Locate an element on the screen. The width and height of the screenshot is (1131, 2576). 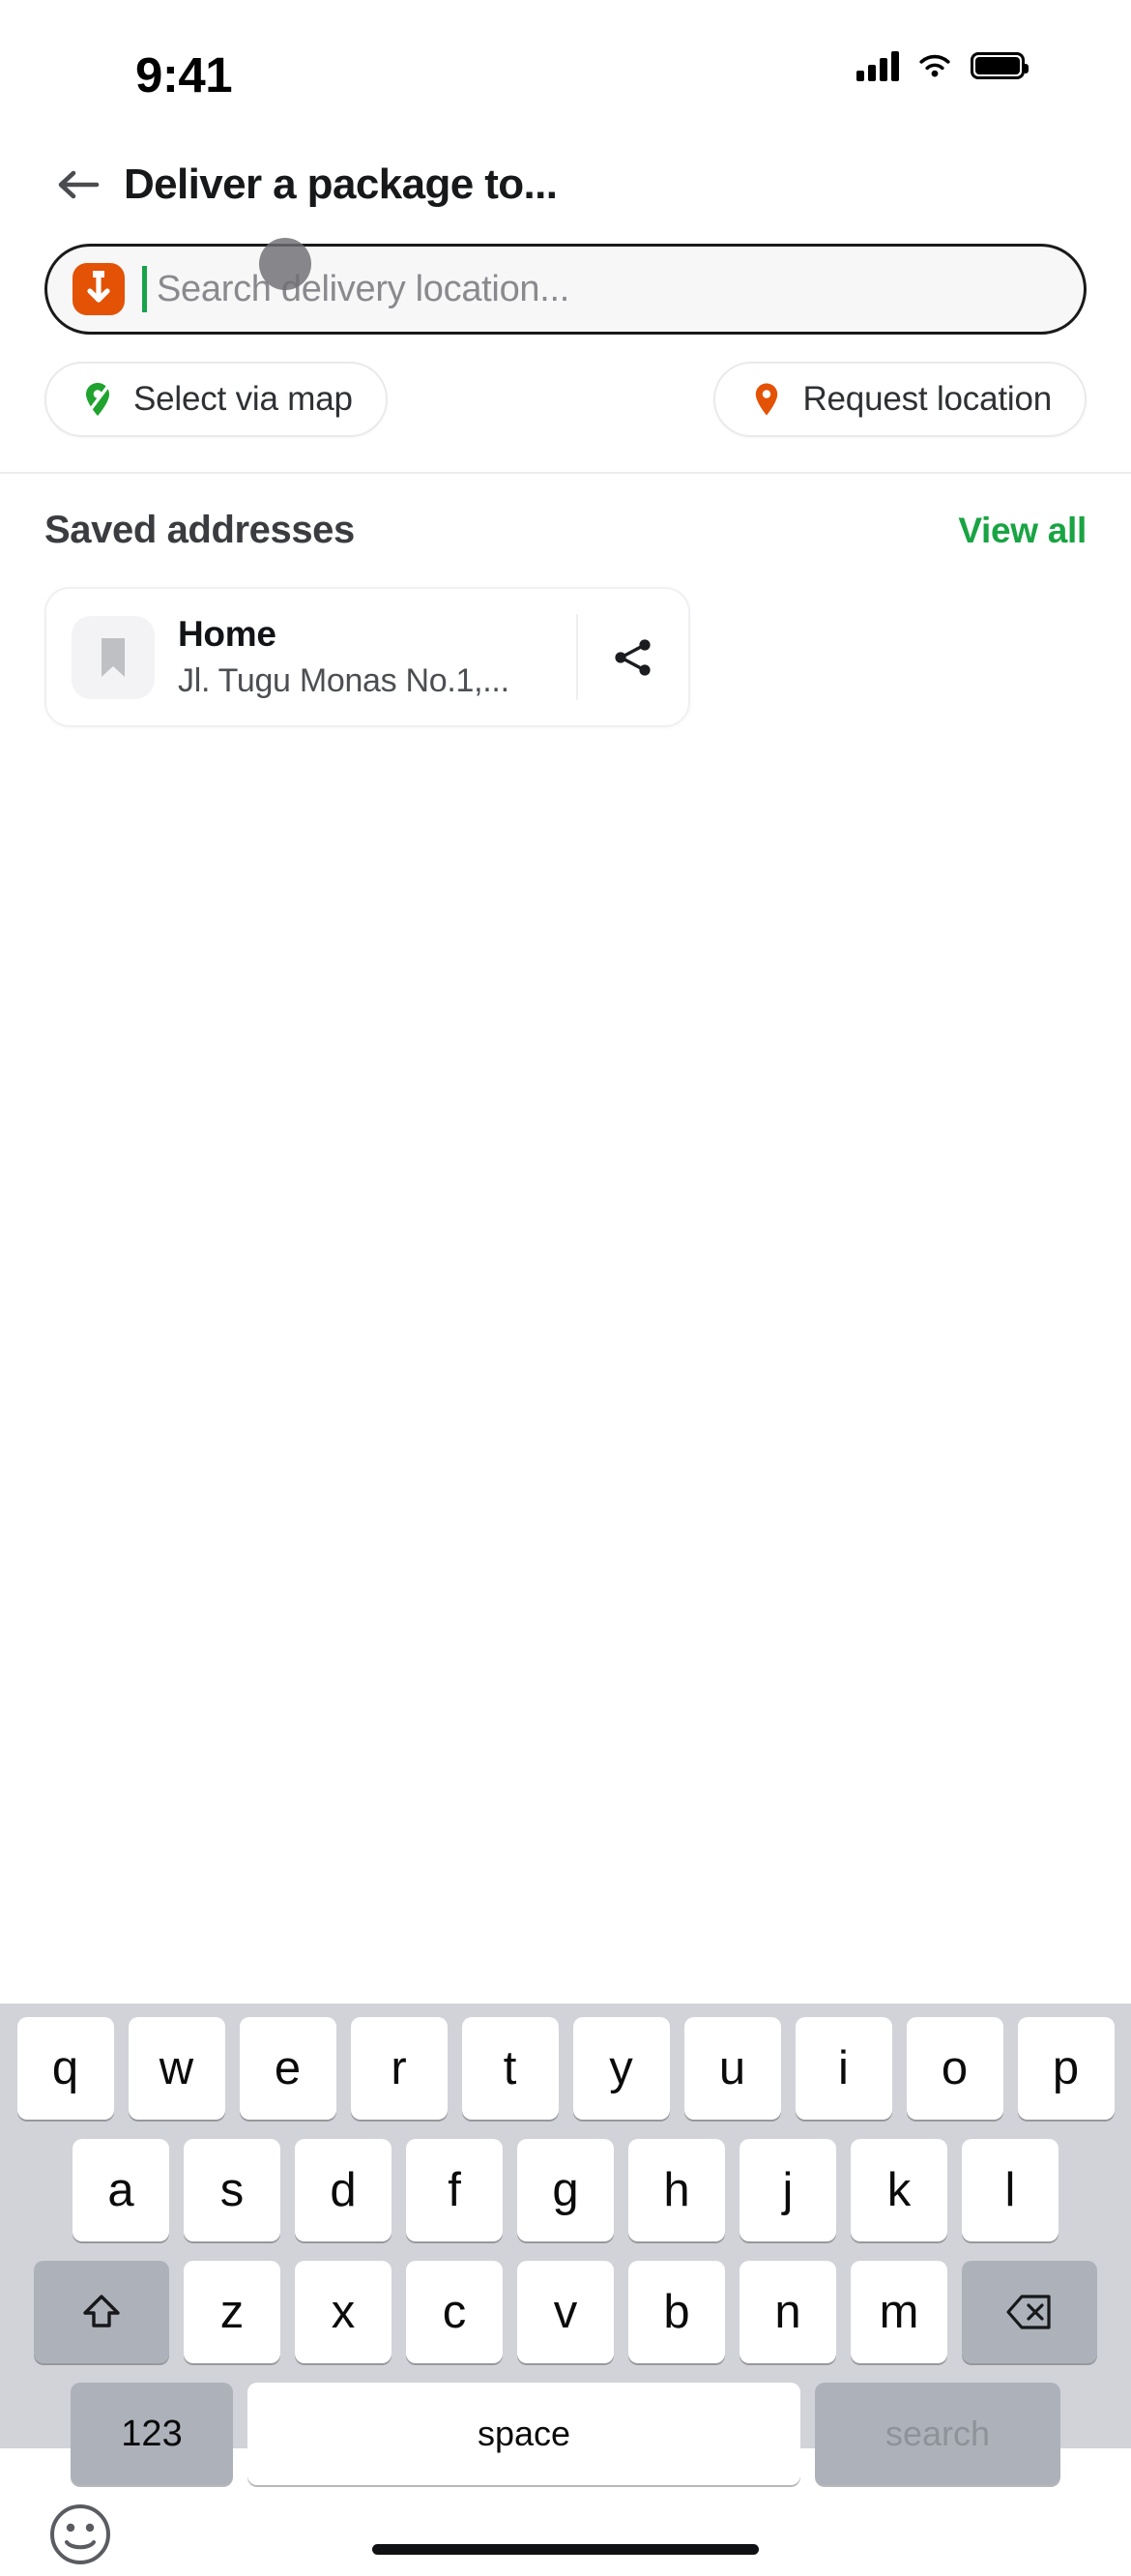
keyboard-row-4: 123 space search is located at coordinates (565, 2434).